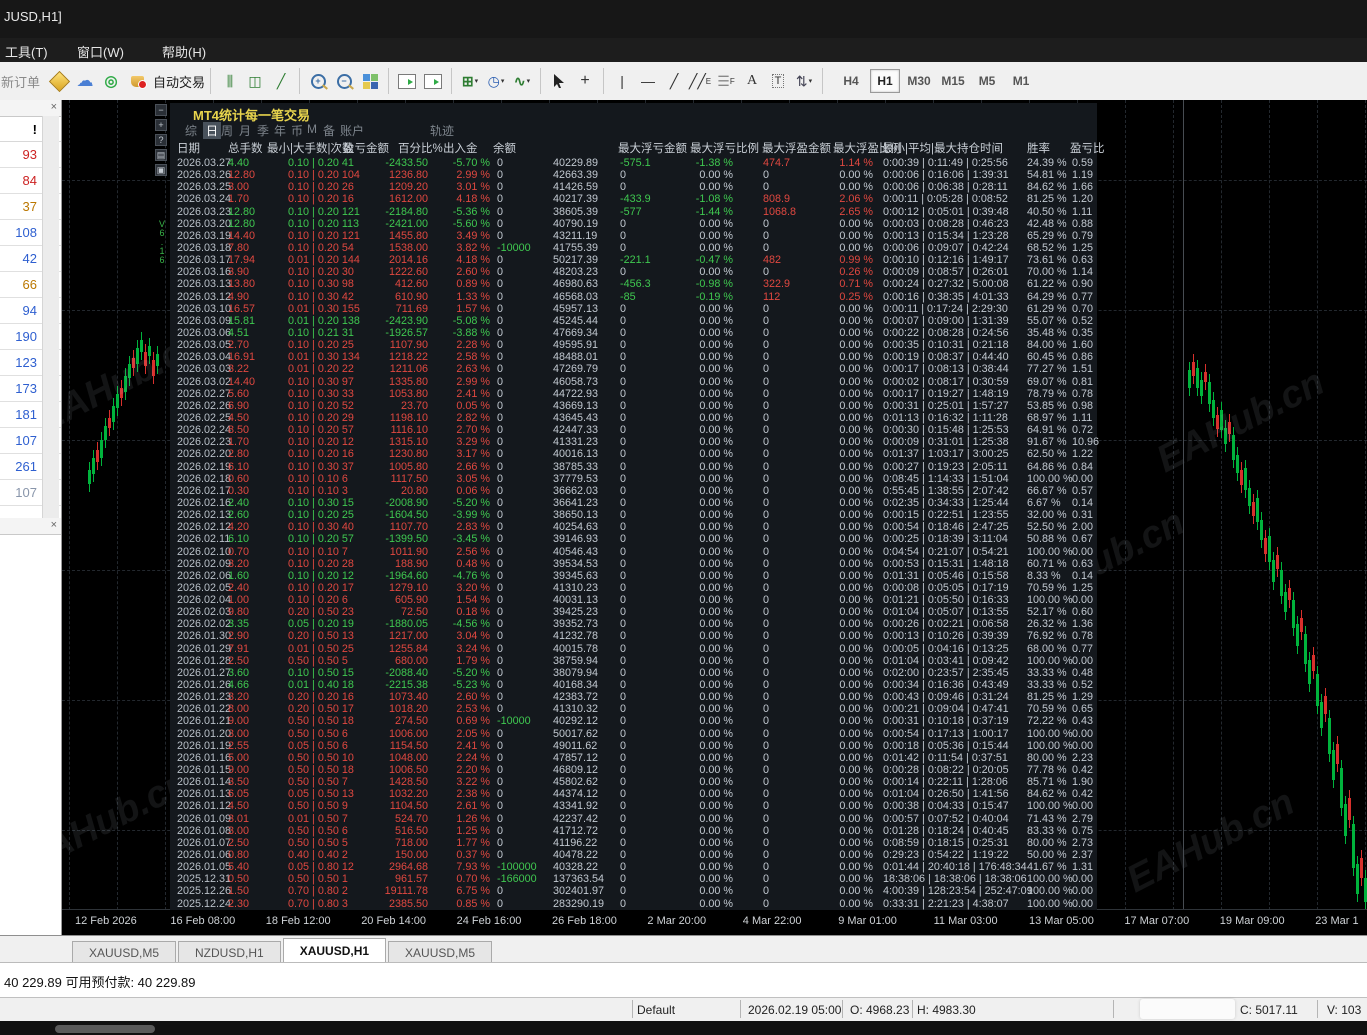 This screenshot has width=1367, height=1035. I want to click on text-tool-icon: A, so click(752, 81).